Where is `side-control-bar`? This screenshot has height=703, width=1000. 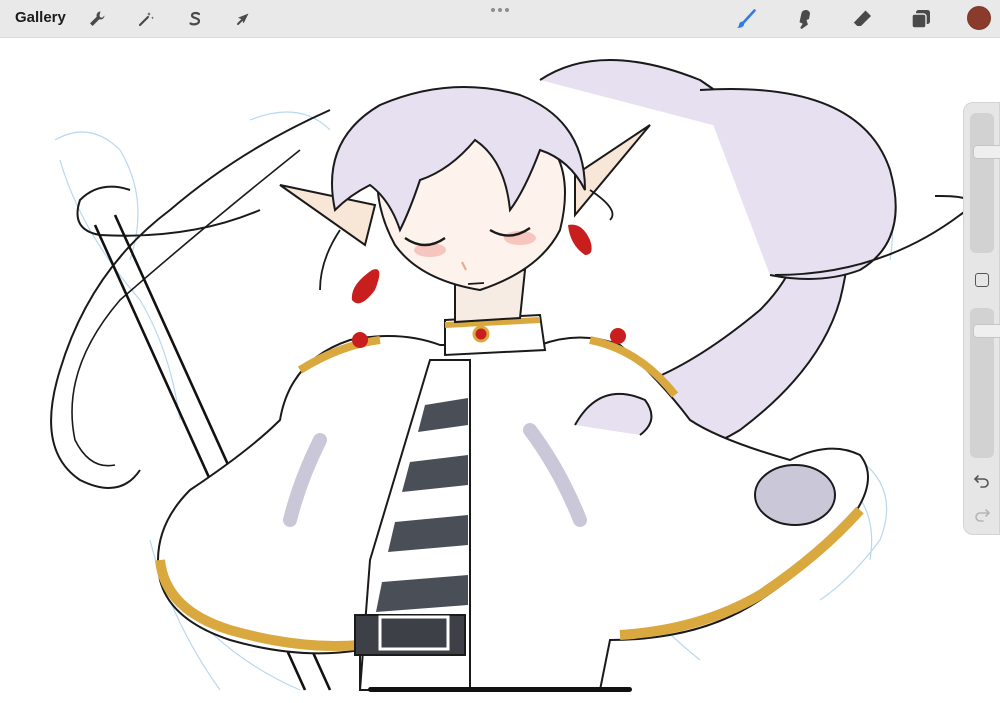
side-control-bar is located at coordinates (981, 318).